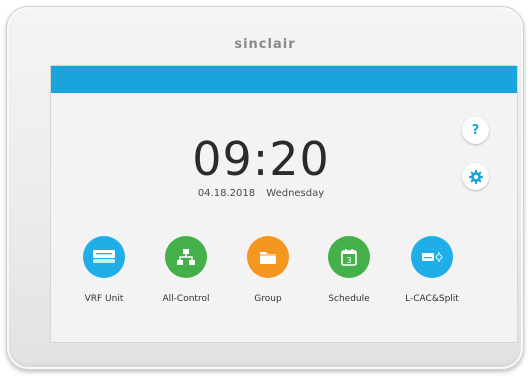 The image size is (530, 376). What do you see at coordinates (432, 299) in the screenshot?
I see `tile-label: L-CAC&Split` at bounding box center [432, 299].